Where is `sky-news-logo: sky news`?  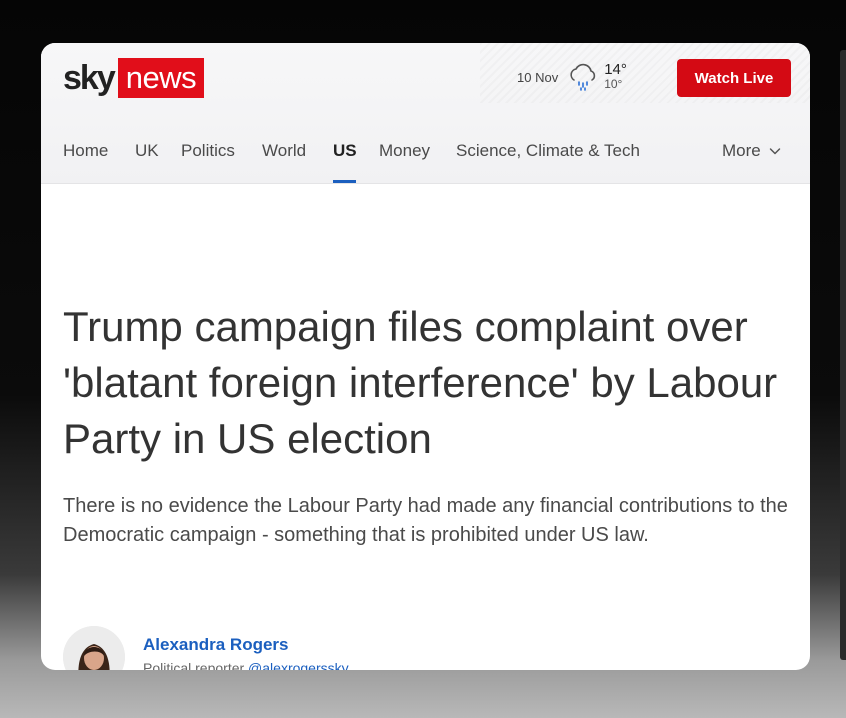 sky-news-logo: sky news is located at coordinates (134, 78).